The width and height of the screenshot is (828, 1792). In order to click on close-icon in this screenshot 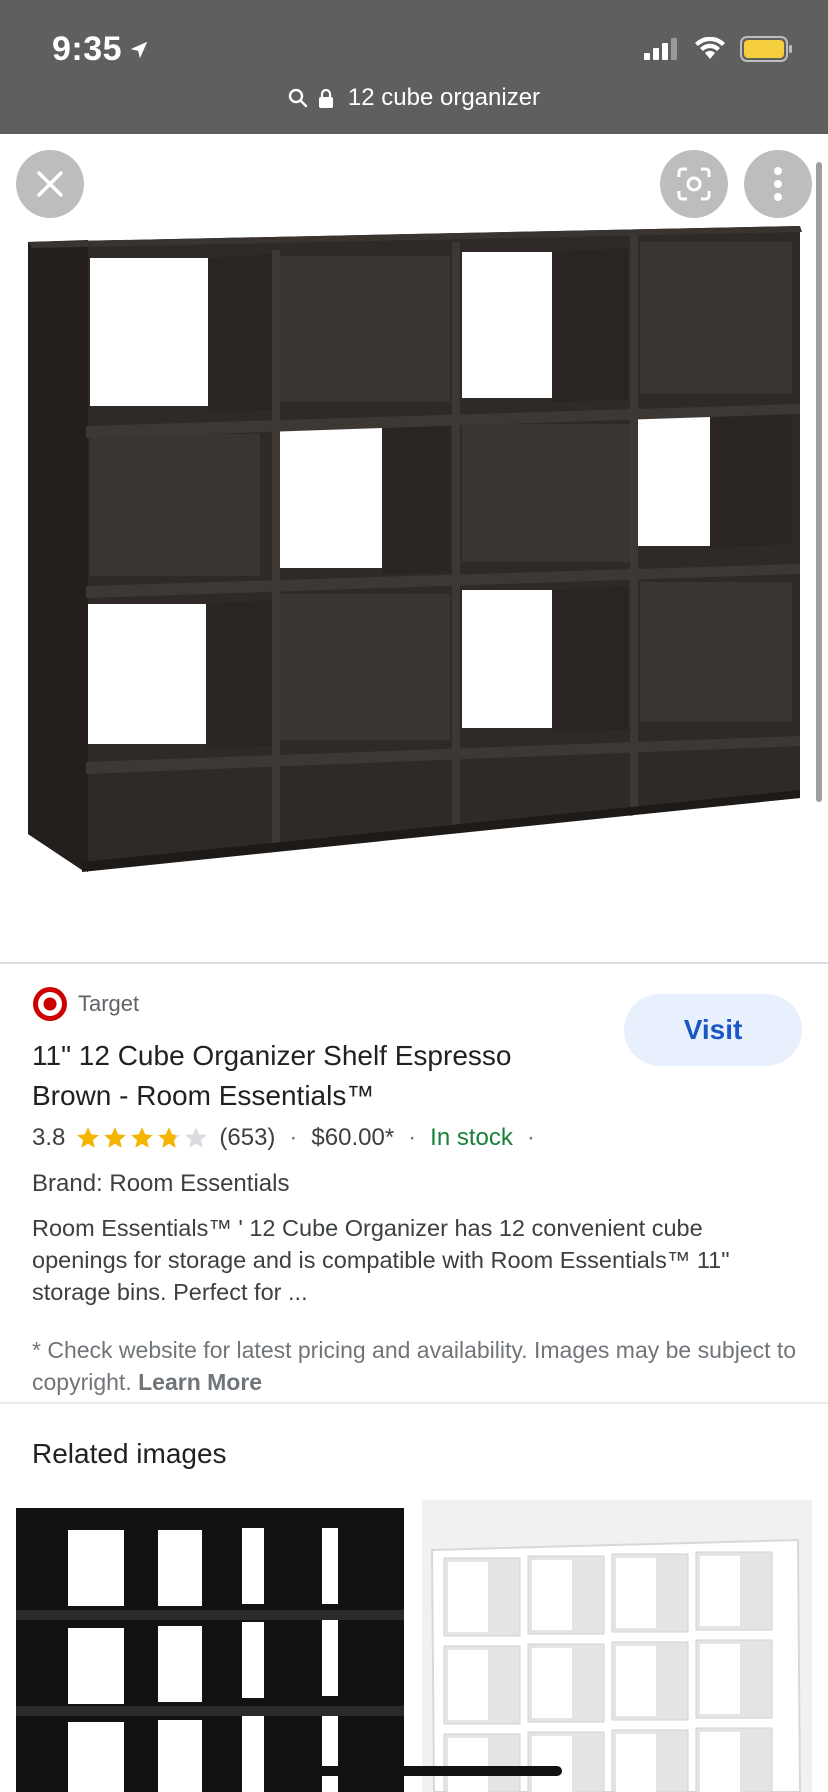, I will do `click(50, 184)`.